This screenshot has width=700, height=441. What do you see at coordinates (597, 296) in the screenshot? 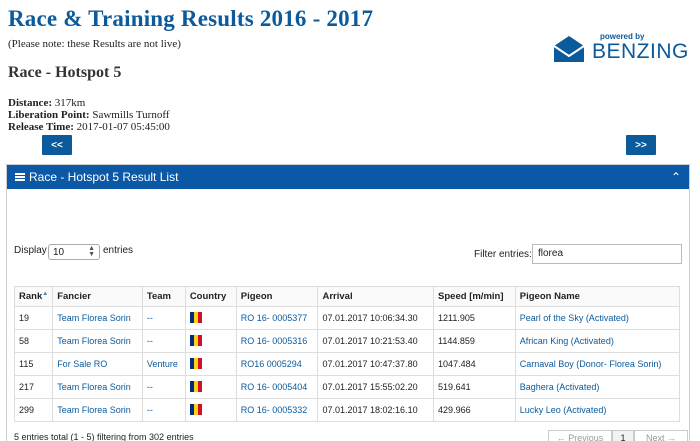
I see `column-header-pigeon-name: Pigeon Name` at bounding box center [597, 296].